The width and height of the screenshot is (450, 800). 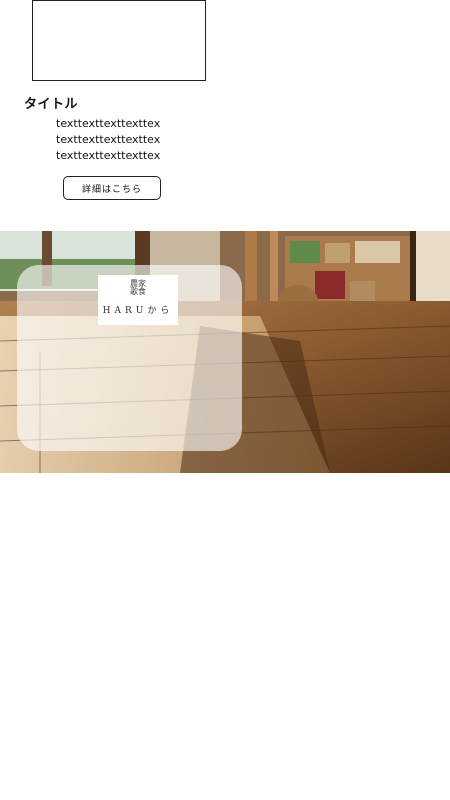 What do you see at coordinates (51, 104) in the screenshot?
I see `section-title: タイトル` at bounding box center [51, 104].